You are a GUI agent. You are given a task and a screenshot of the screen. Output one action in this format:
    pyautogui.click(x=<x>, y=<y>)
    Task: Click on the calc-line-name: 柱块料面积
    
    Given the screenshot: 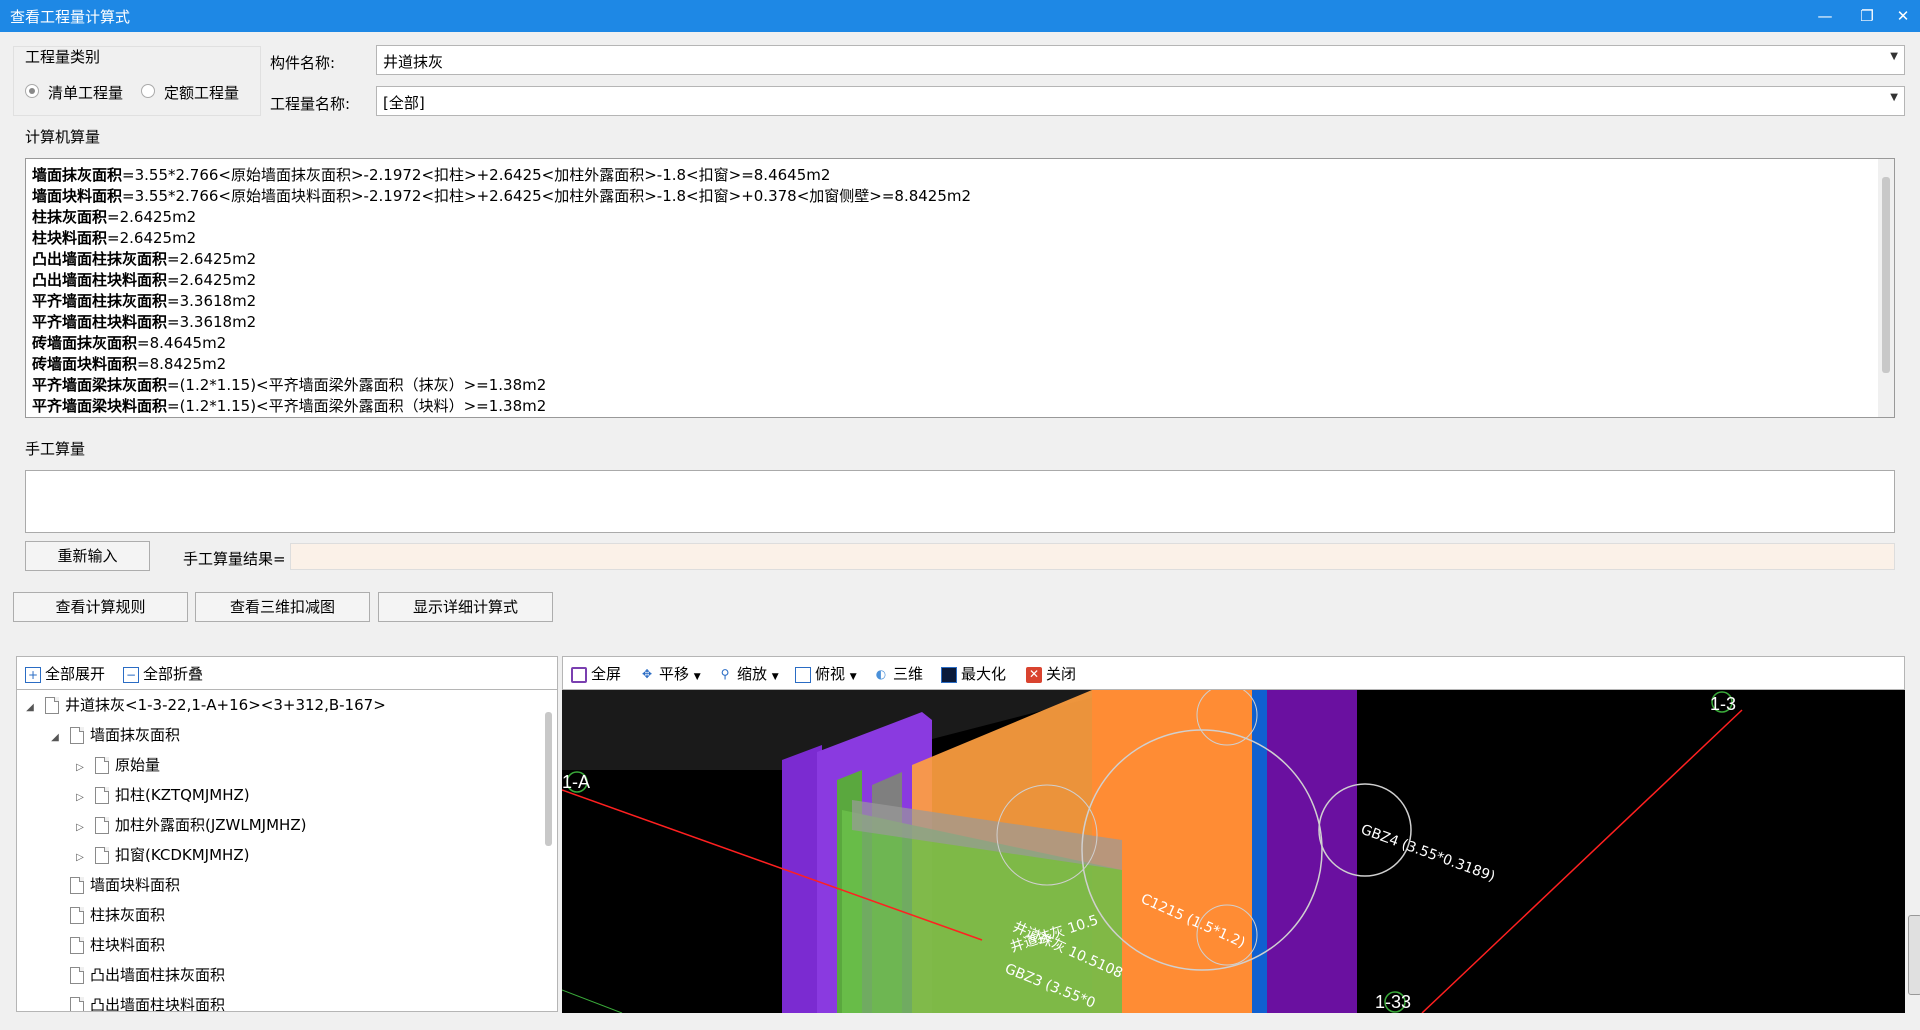 What is the action you would take?
    pyautogui.click(x=70, y=238)
    